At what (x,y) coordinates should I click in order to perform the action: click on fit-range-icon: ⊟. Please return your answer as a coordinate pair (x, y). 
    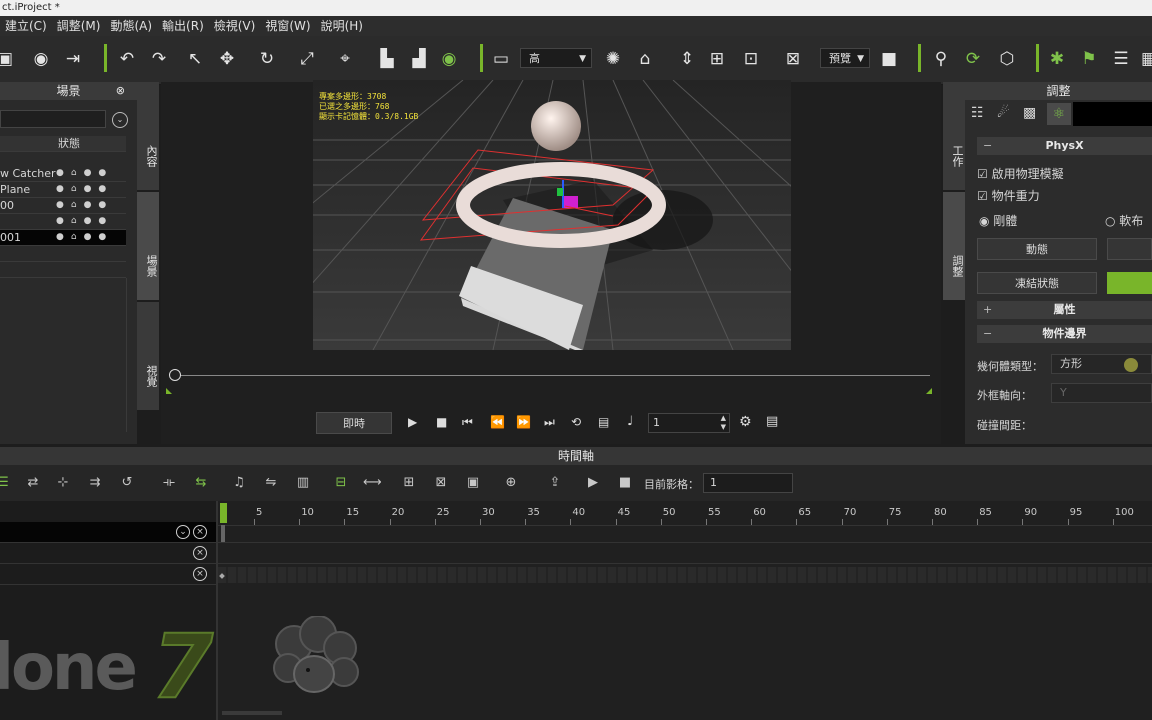
    Looking at the image, I should click on (341, 483).